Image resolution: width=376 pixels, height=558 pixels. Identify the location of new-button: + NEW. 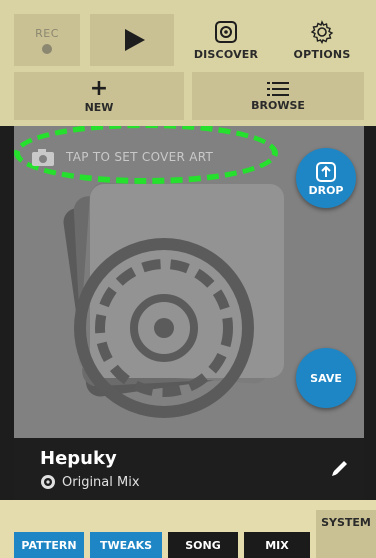
(99, 96).